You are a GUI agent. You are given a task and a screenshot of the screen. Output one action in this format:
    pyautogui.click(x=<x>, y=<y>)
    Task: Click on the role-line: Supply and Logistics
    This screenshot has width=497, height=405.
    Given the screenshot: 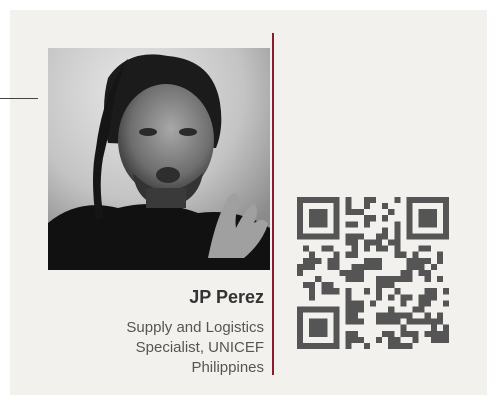 What is the action you would take?
    pyautogui.click(x=195, y=327)
    